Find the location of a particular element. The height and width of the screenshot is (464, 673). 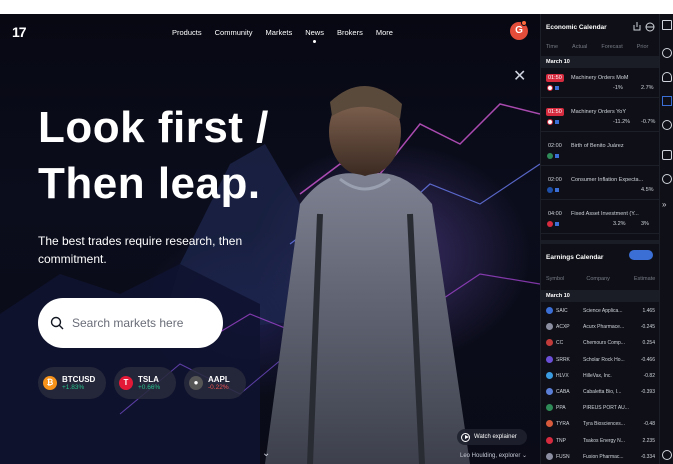

event-row: 01:50 Machinery Orders YoY -11.2% -0.7% is located at coordinates (600, 119).